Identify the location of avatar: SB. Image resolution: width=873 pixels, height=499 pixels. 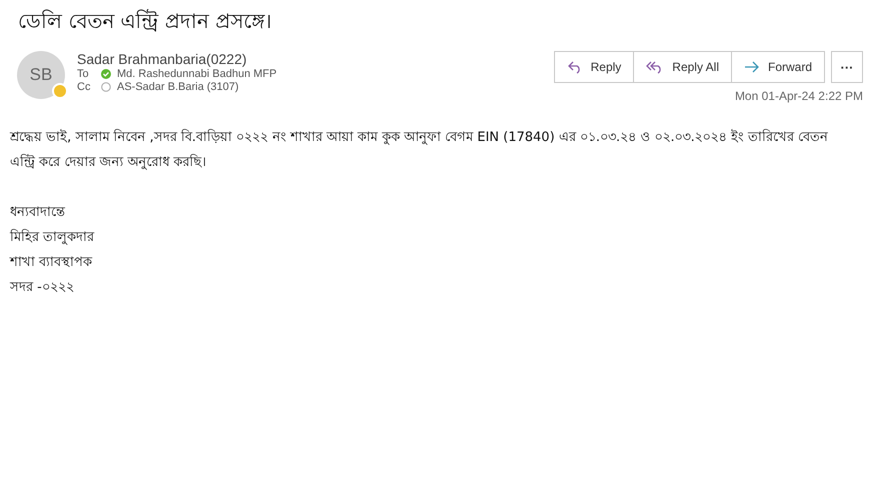
(41, 75).